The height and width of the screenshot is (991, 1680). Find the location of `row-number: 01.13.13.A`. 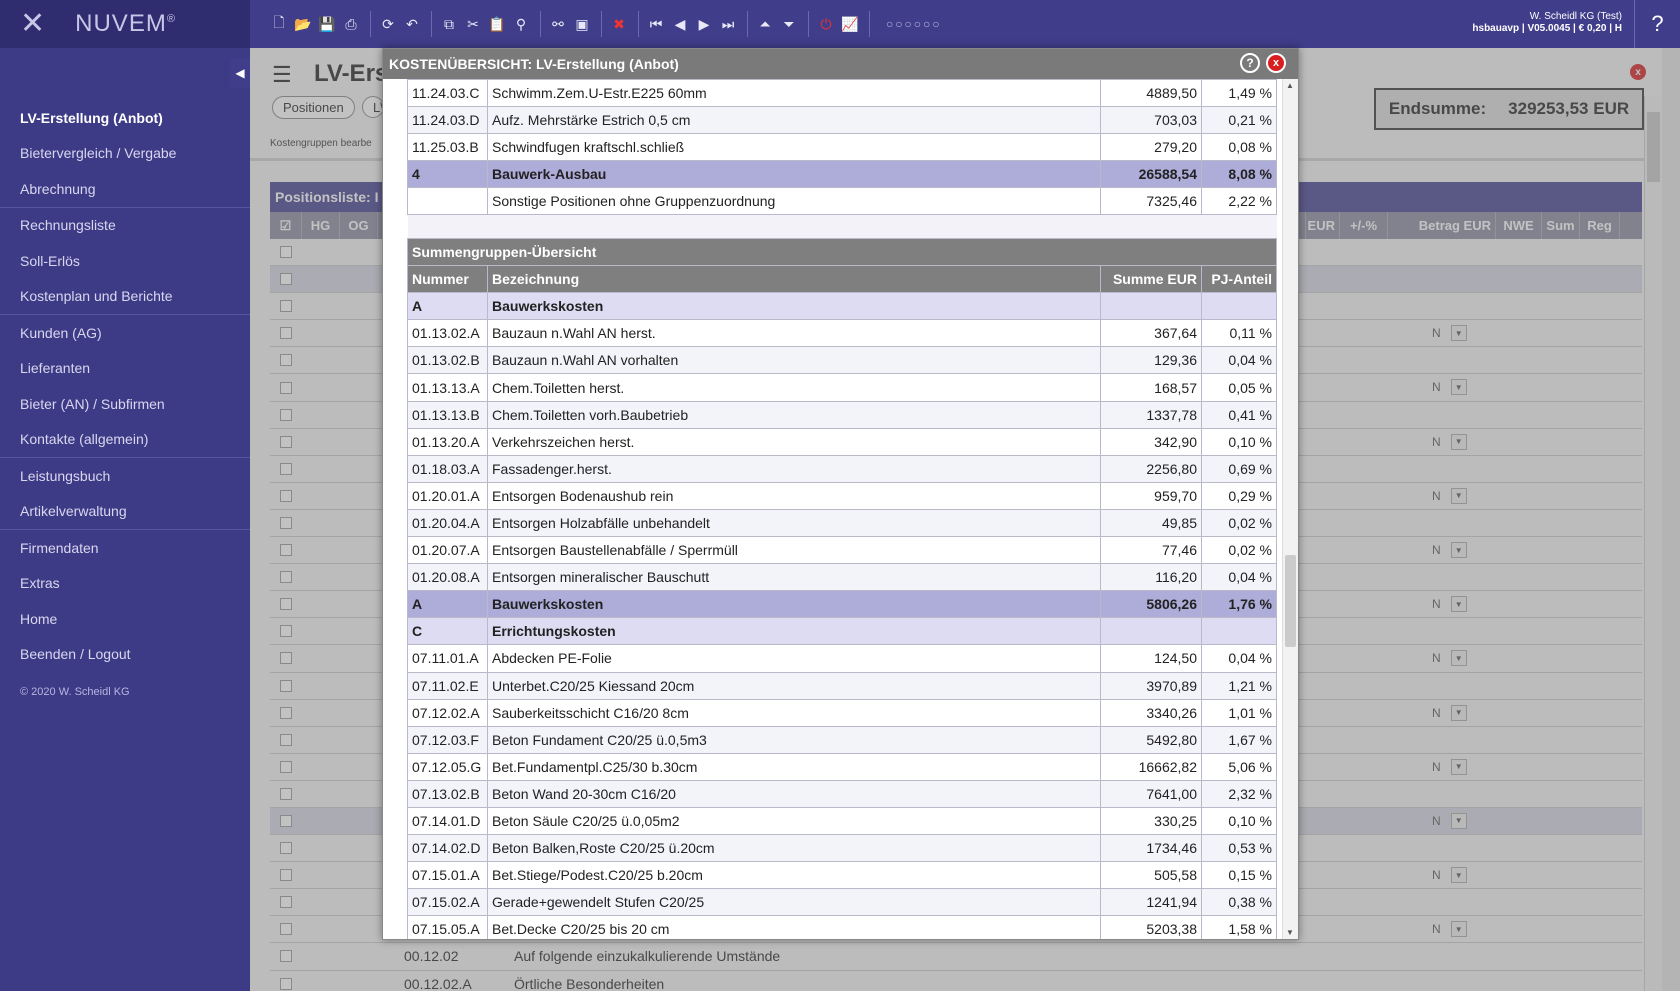

row-number: 01.13.13.A is located at coordinates (447, 387).